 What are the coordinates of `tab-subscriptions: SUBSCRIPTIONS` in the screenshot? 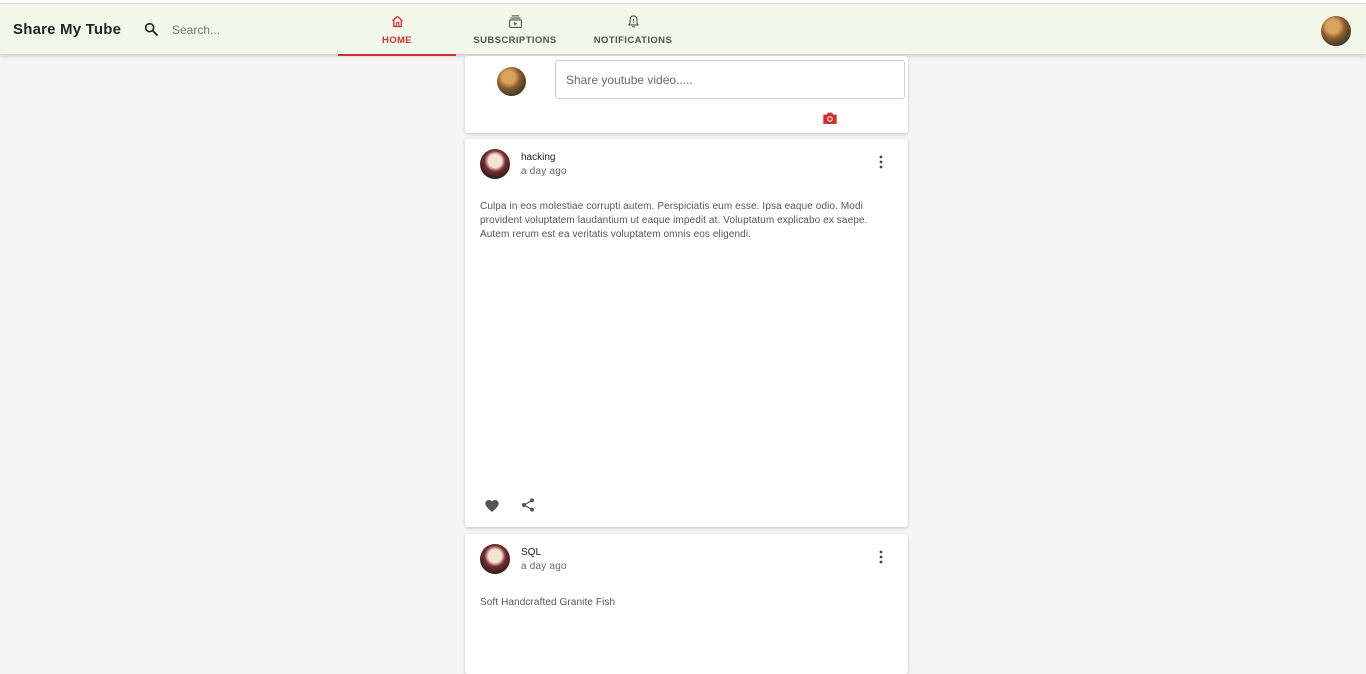 It's located at (515, 29).